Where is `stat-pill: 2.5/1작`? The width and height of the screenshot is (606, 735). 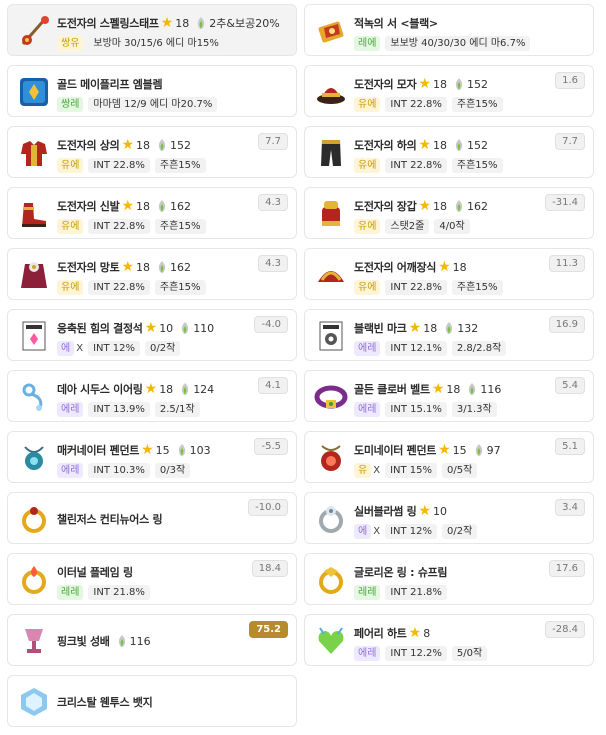 stat-pill: 2.5/1작 is located at coordinates (177, 409).